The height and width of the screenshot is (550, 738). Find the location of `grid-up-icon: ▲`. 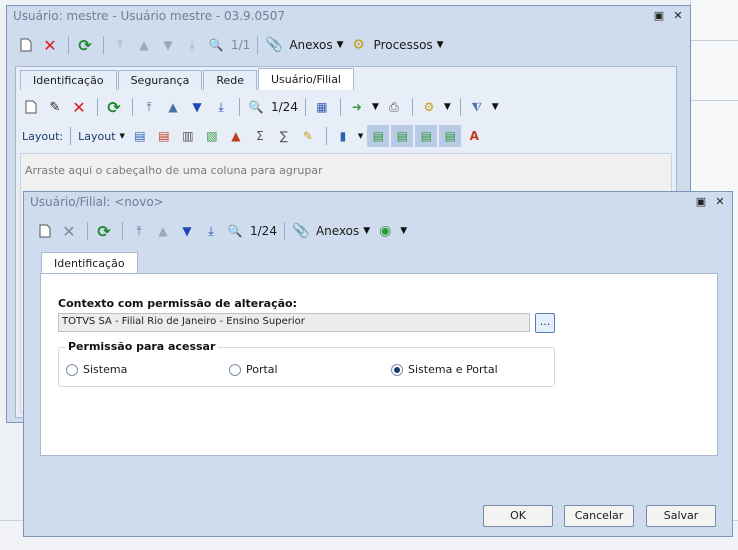

grid-up-icon: ▲ is located at coordinates (236, 136).